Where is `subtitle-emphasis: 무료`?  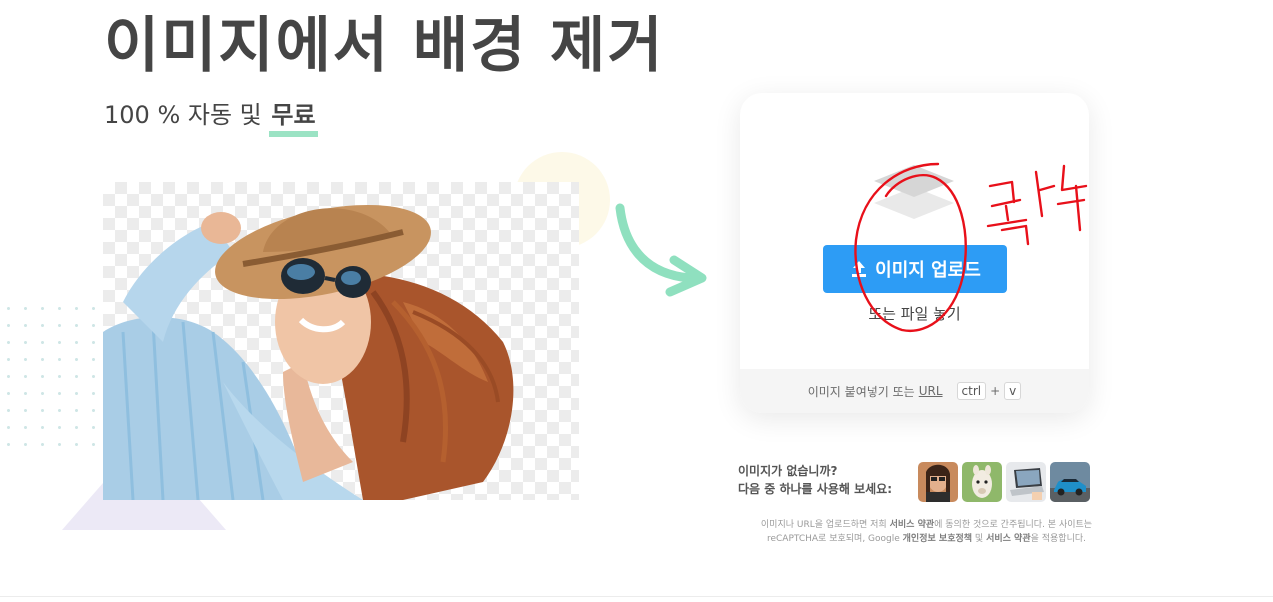 subtitle-emphasis: 무료 is located at coordinates (293, 117).